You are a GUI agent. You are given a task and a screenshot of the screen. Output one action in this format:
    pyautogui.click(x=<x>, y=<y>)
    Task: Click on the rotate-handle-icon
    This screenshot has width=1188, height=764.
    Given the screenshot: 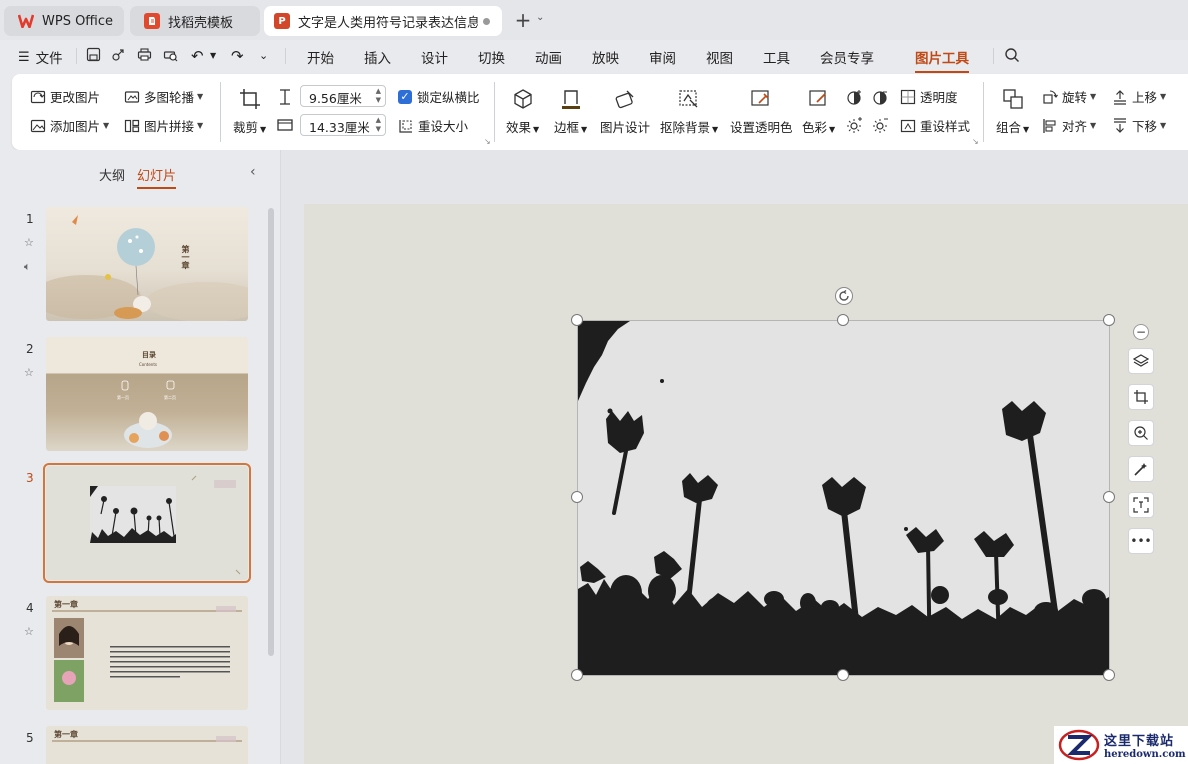 What is the action you would take?
    pyautogui.click(x=844, y=296)
    